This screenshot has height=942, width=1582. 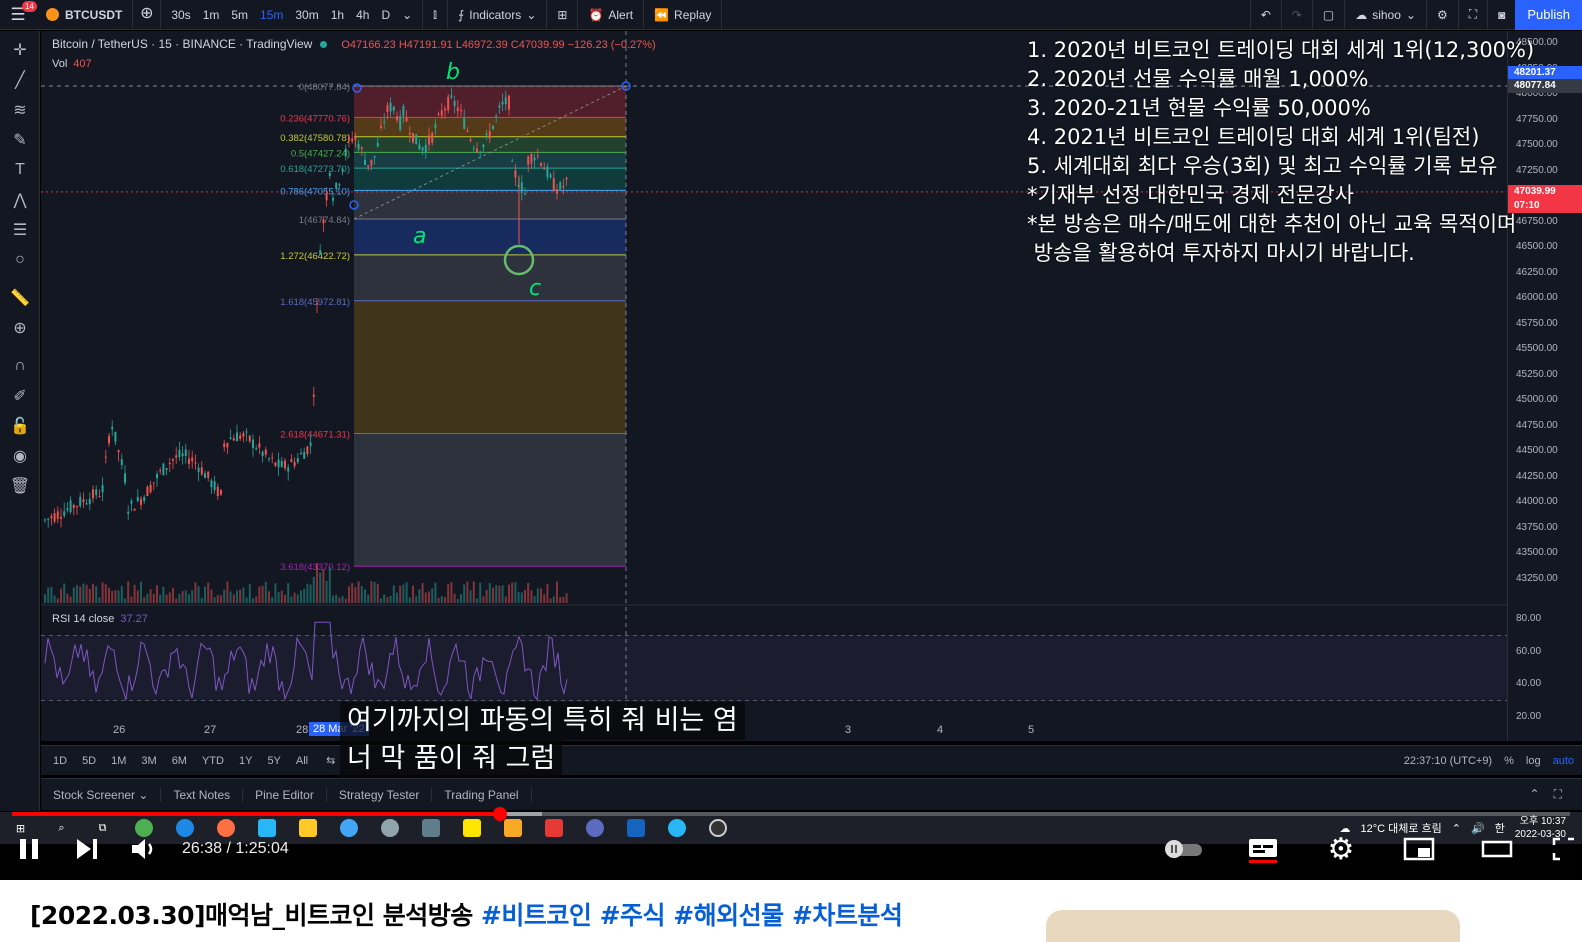 I want to click on video-progress-bar, so click(x=791, y=814).